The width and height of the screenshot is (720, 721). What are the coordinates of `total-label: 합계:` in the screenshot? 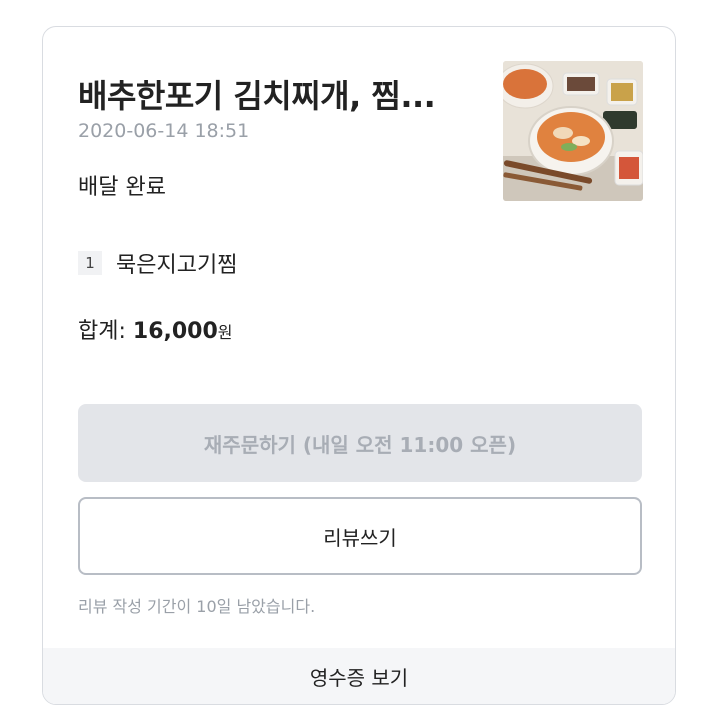 It's located at (105, 331).